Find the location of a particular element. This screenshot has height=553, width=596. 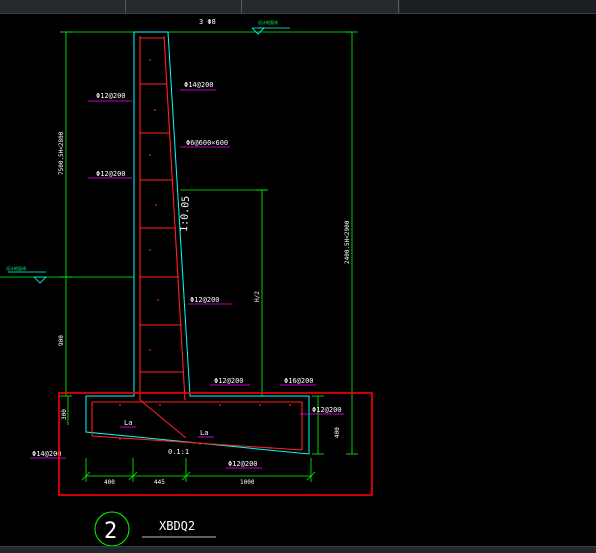

left-lower-dim: 900 is located at coordinates (61, 340).